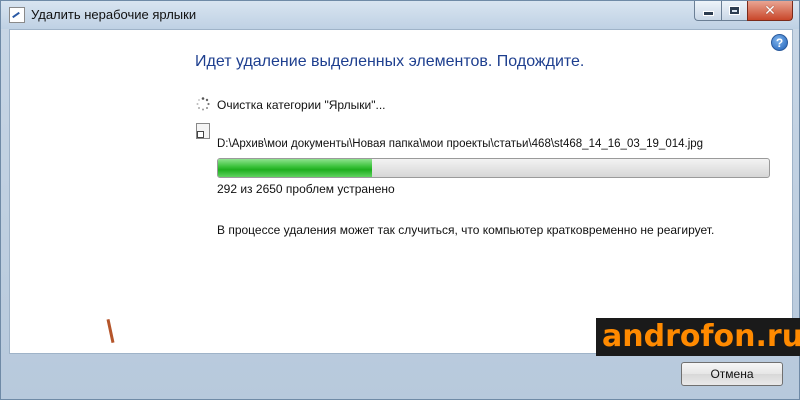 This screenshot has height=400, width=800. I want to click on window-title: Удалить нерабочие ярлыки, so click(114, 14).